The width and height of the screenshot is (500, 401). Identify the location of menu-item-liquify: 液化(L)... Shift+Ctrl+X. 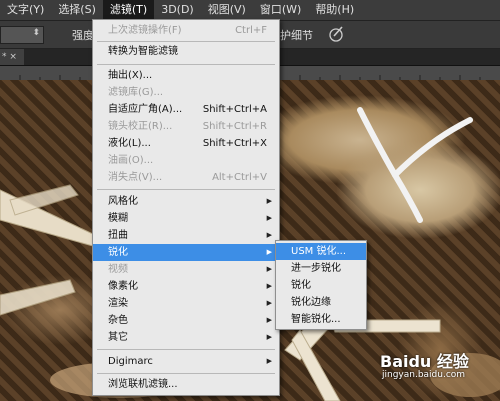
(186, 143).